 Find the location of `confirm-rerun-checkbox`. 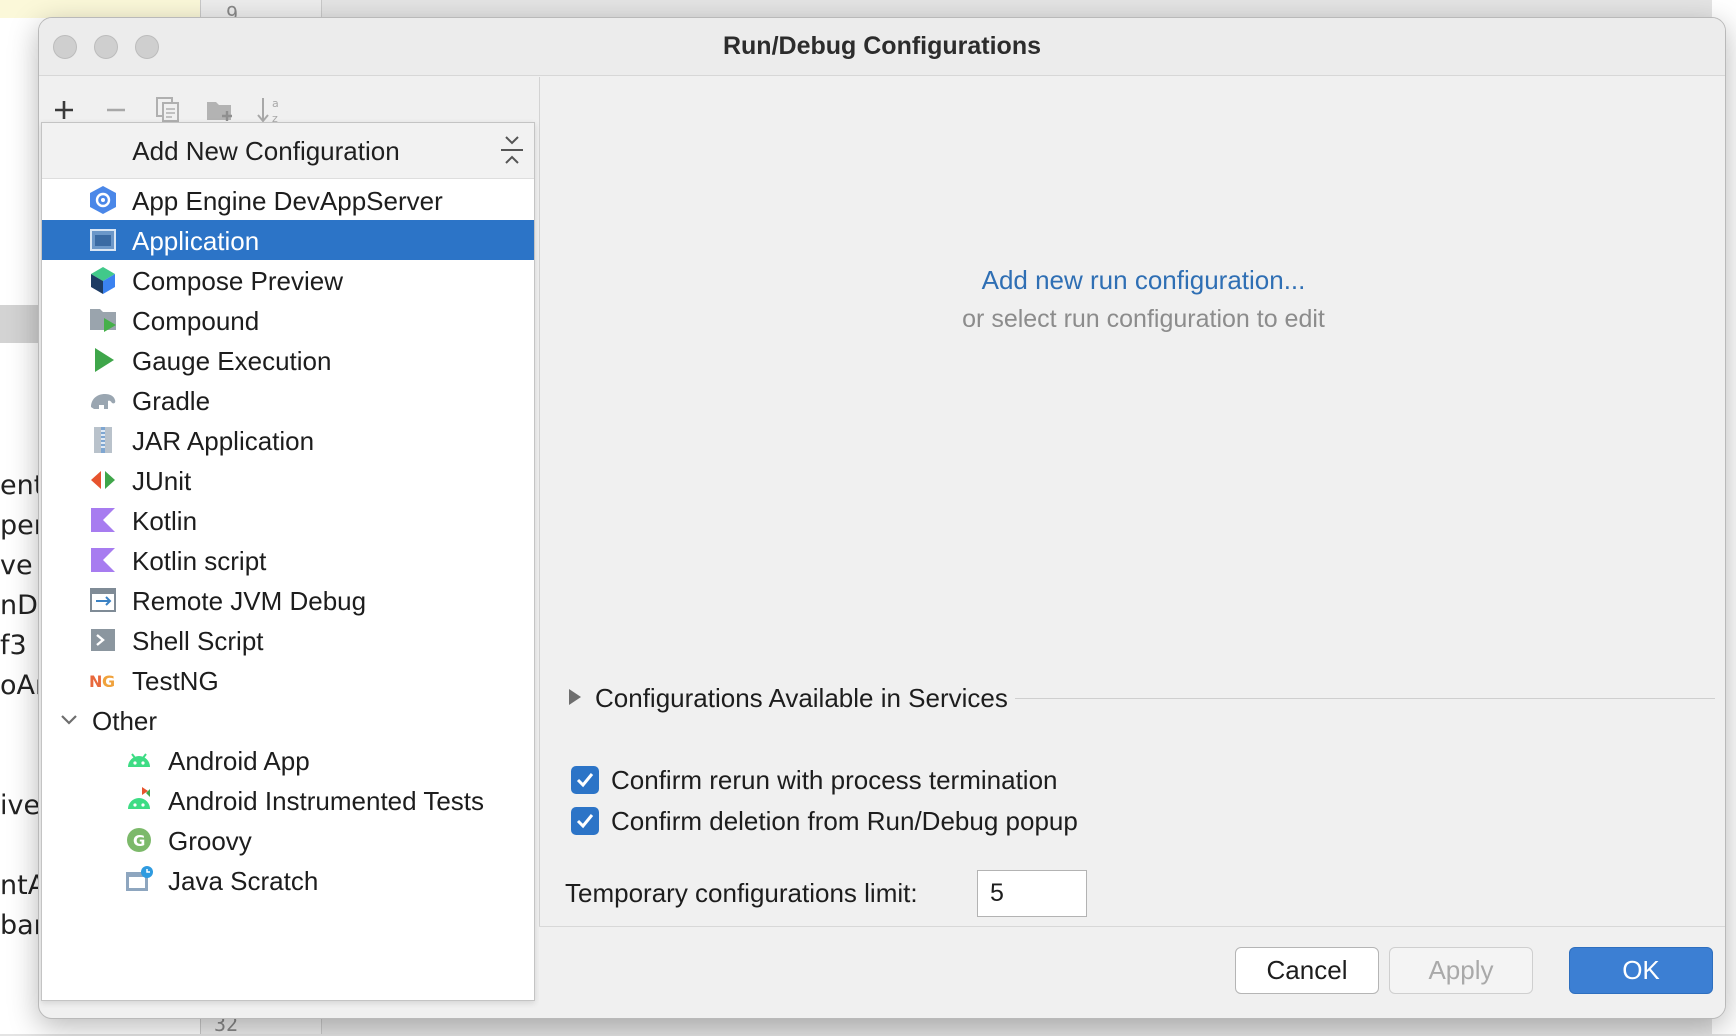

confirm-rerun-checkbox is located at coordinates (585, 780).